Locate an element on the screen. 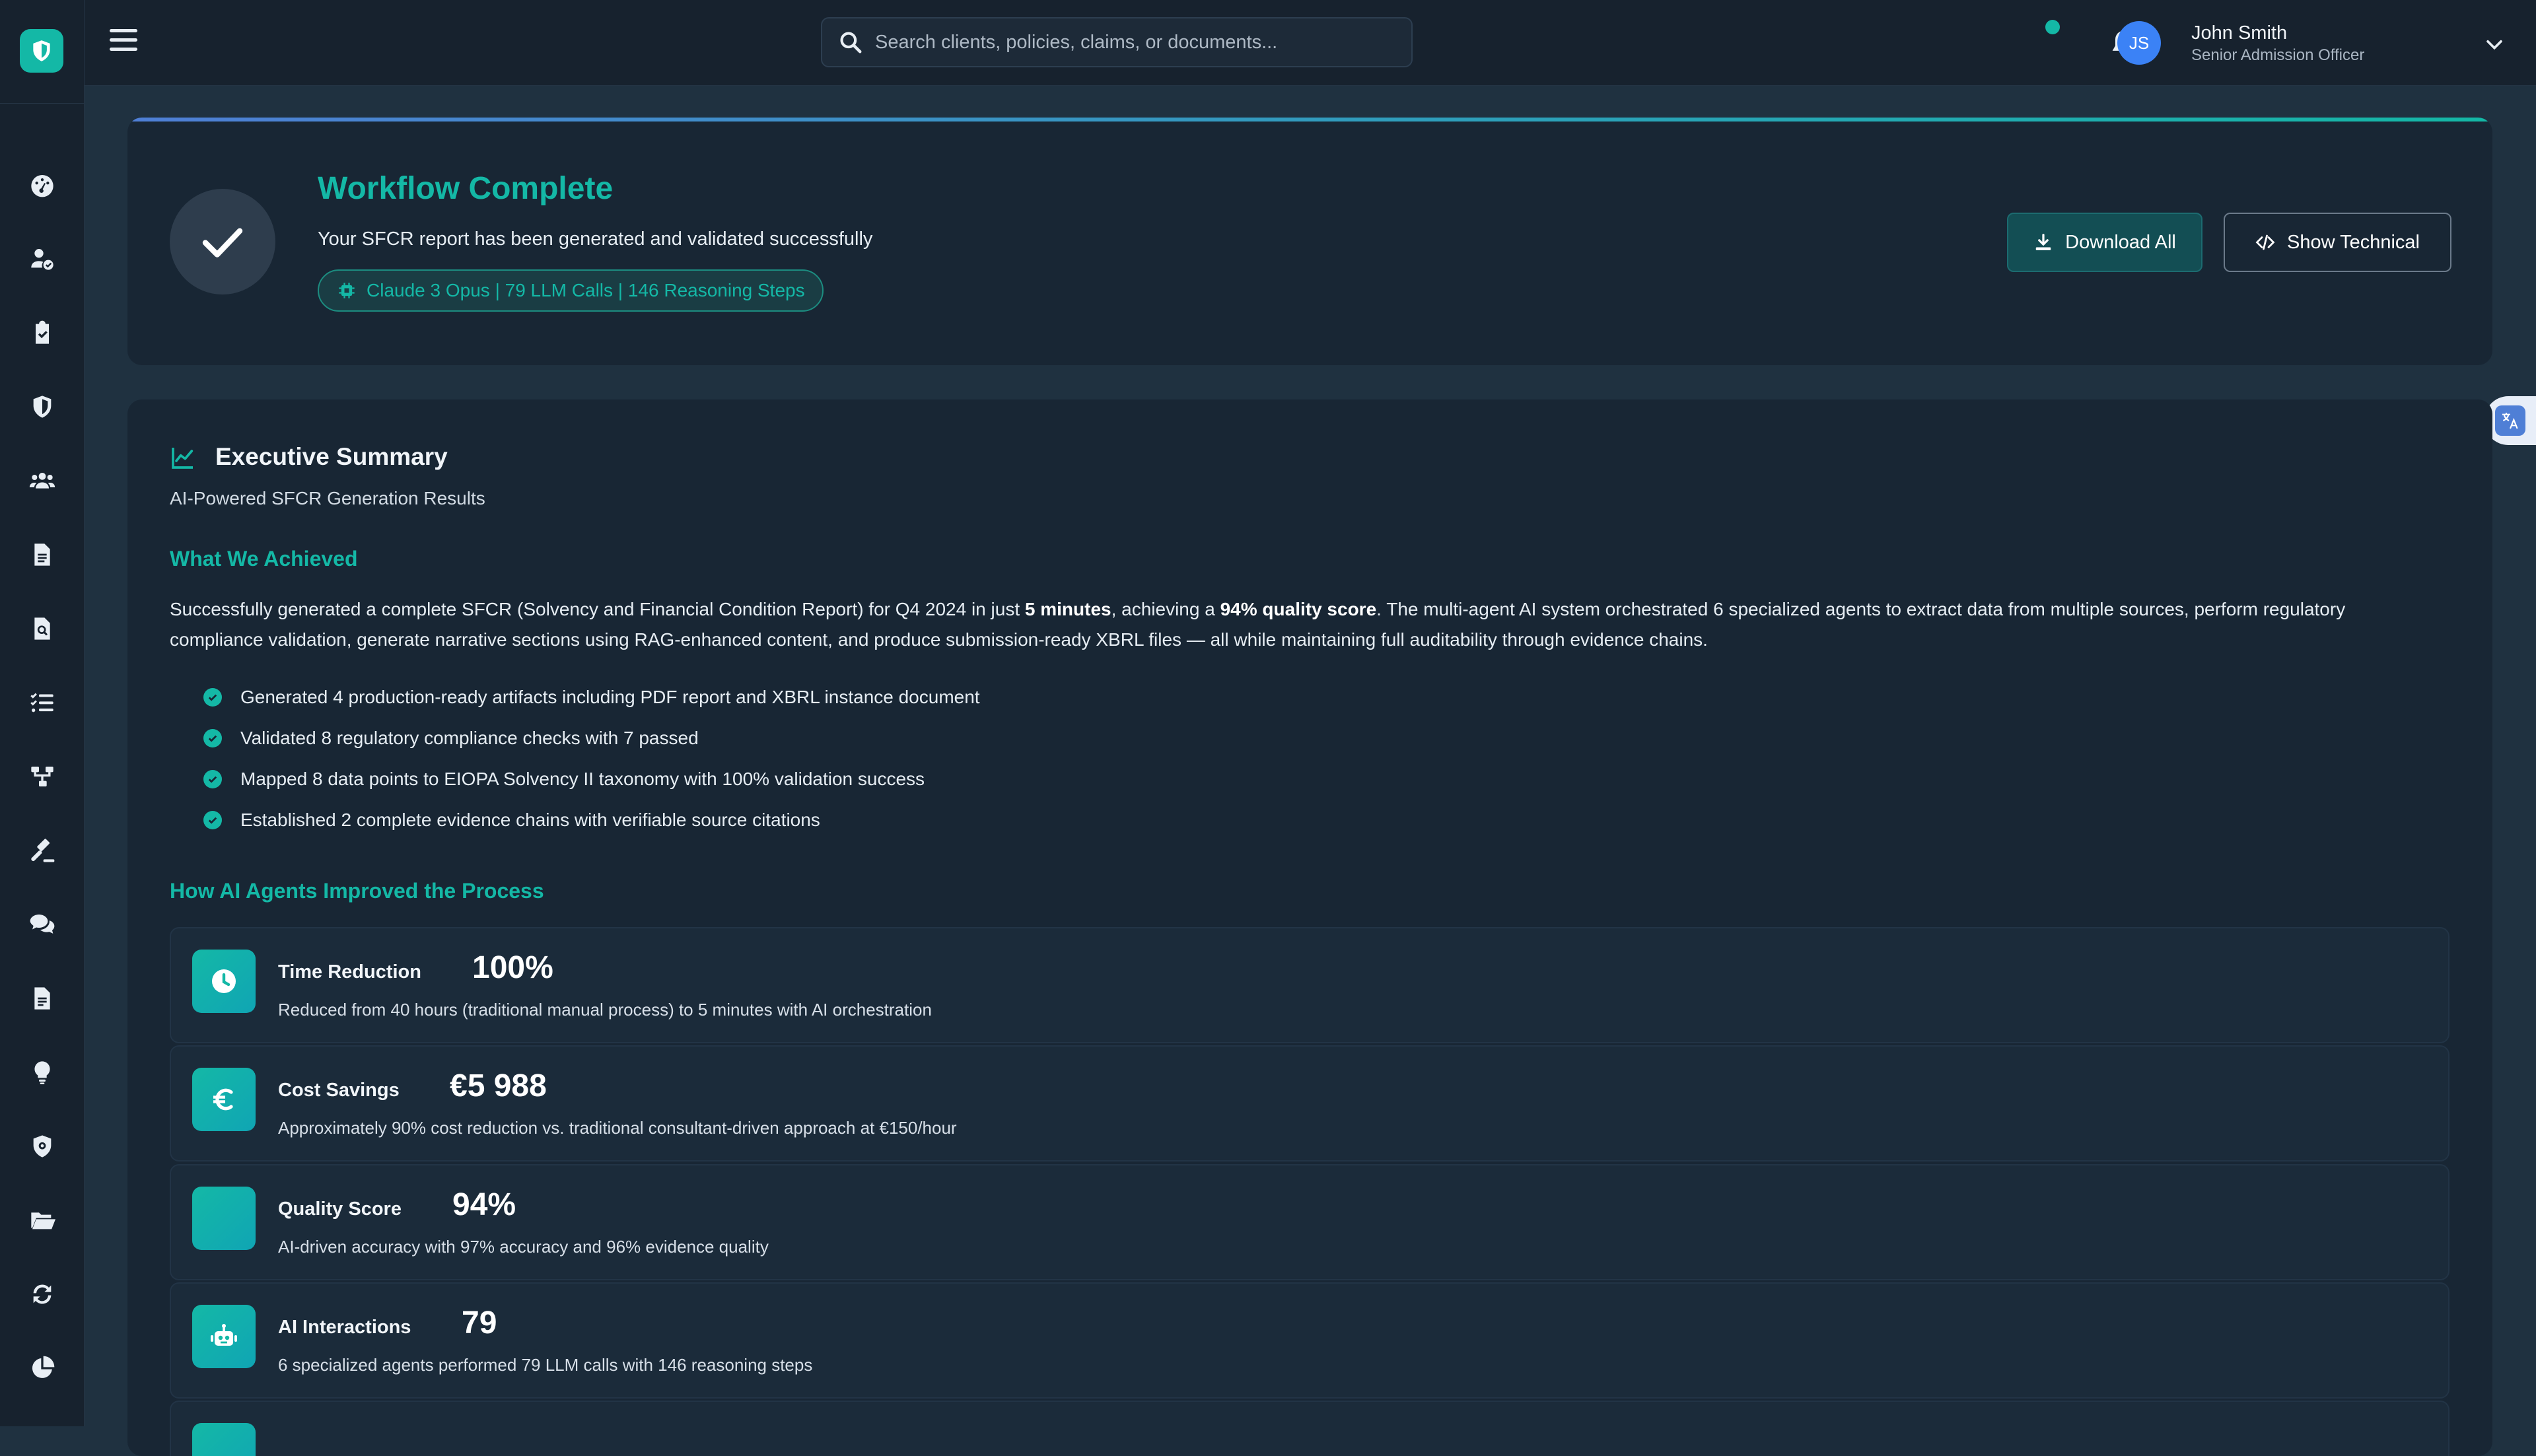 The height and width of the screenshot is (1456, 2536). user-role: Senior Admission Officer is located at coordinates (2278, 55).